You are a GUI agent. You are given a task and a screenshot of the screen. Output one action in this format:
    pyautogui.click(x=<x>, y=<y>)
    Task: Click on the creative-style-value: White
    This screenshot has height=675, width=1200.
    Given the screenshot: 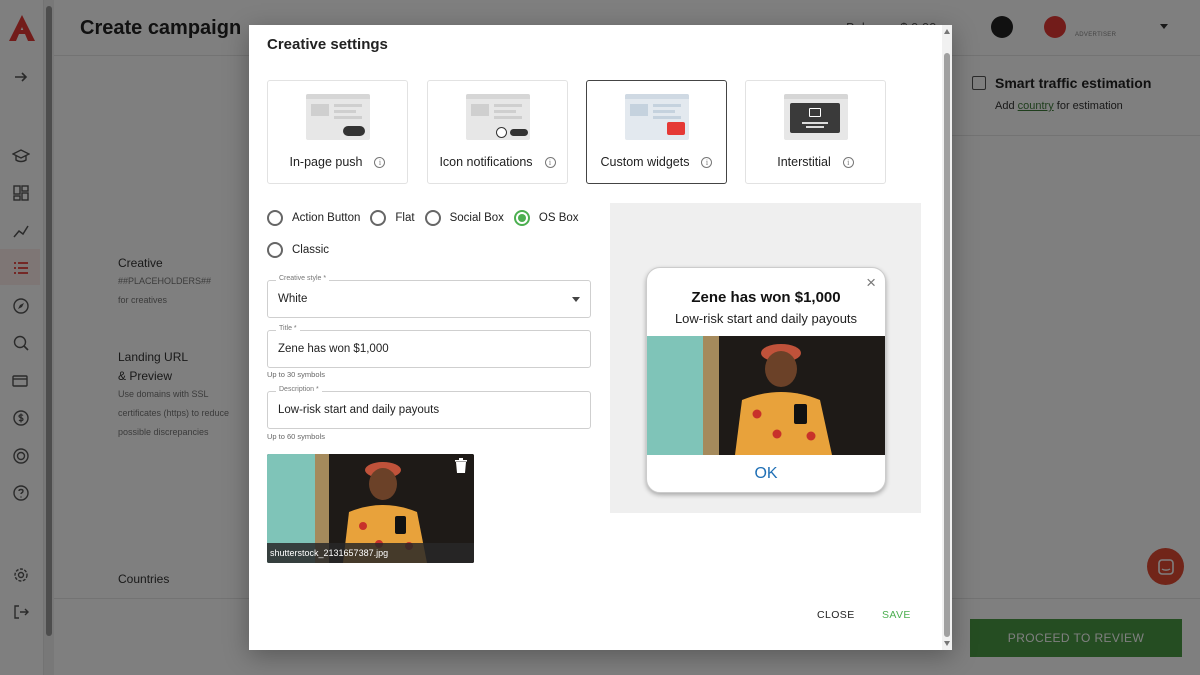 What is the action you would take?
    pyautogui.click(x=293, y=299)
    